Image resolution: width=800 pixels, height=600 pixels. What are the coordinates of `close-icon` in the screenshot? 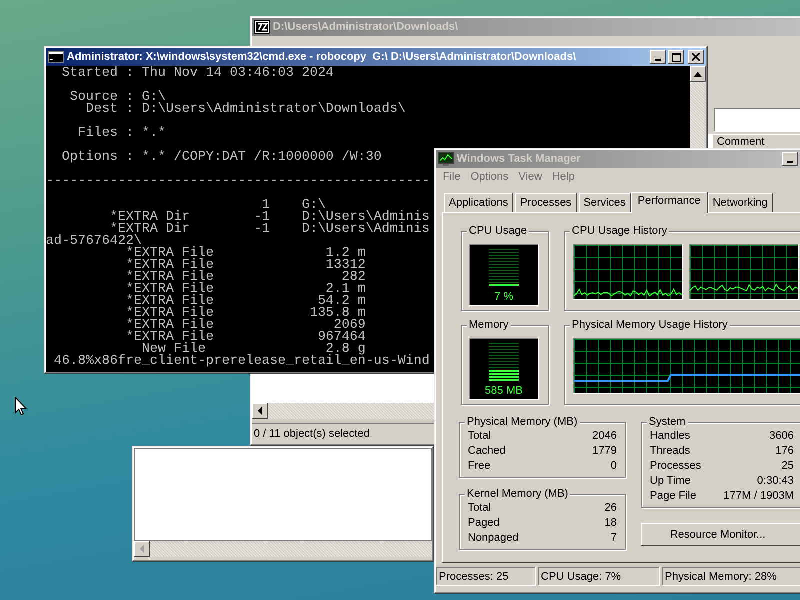 It's located at (696, 57).